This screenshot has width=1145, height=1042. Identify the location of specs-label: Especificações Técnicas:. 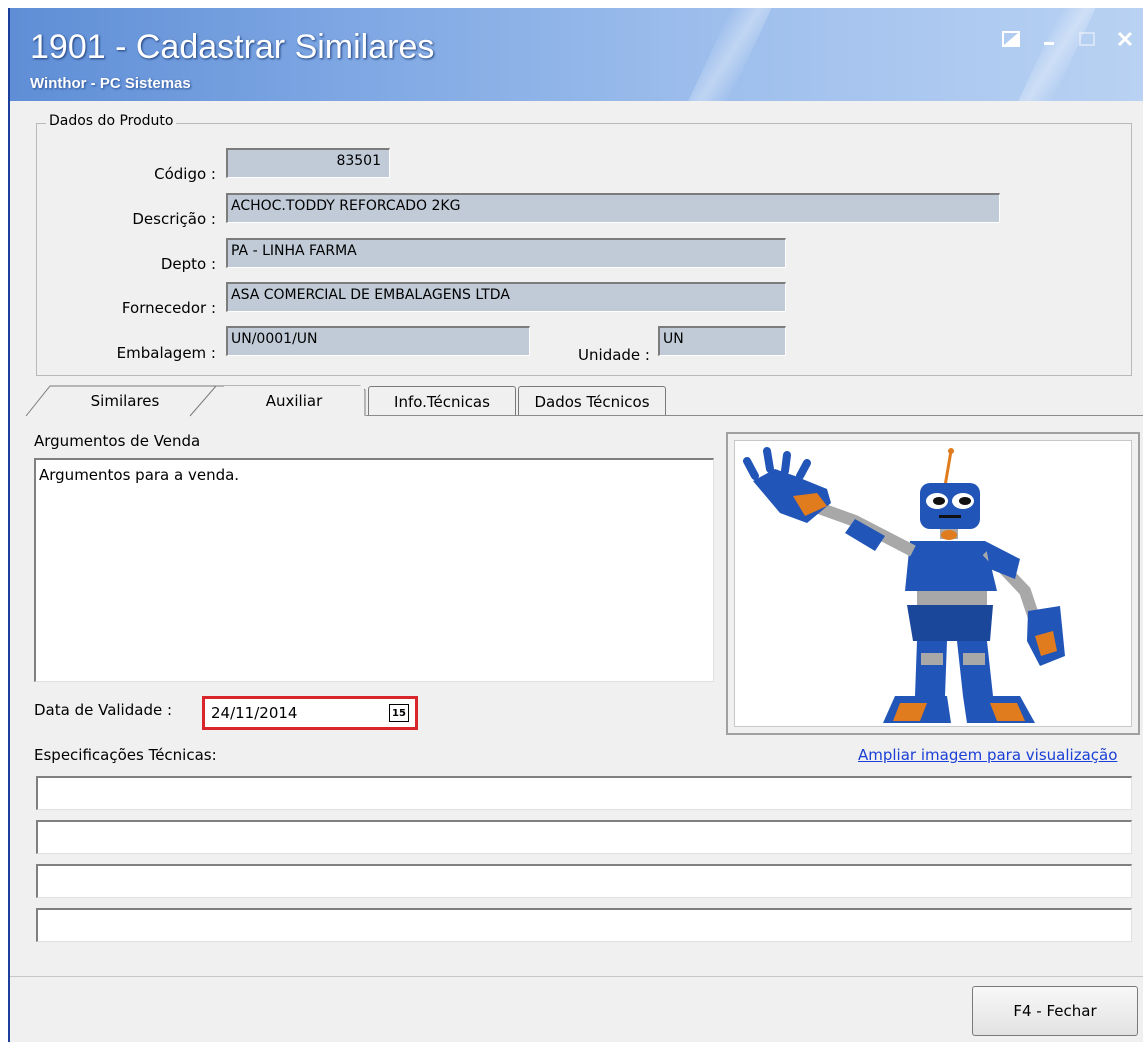
(125, 755).